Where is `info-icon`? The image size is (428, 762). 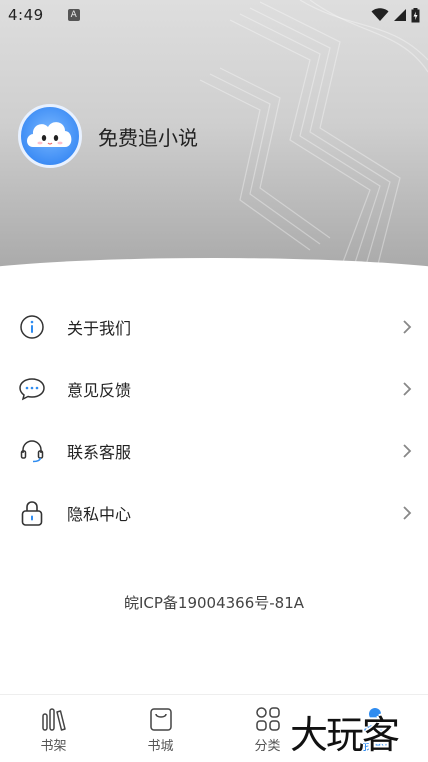 info-icon is located at coordinates (32, 327).